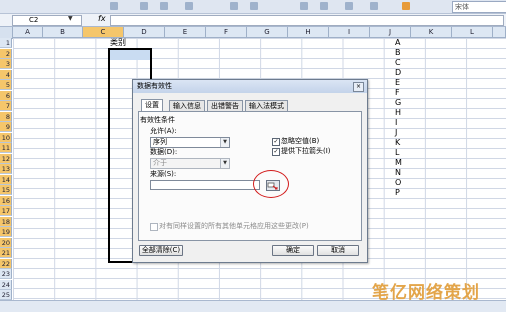  Describe the element at coordinates (266, 105) in the screenshot. I see `tab-ime-mode: 输入法模式` at that location.